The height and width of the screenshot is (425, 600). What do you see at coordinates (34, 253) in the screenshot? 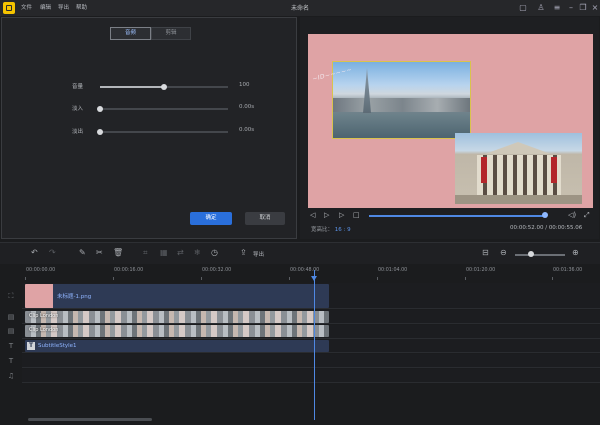
I see `undo-icon: ↶` at bounding box center [34, 253].